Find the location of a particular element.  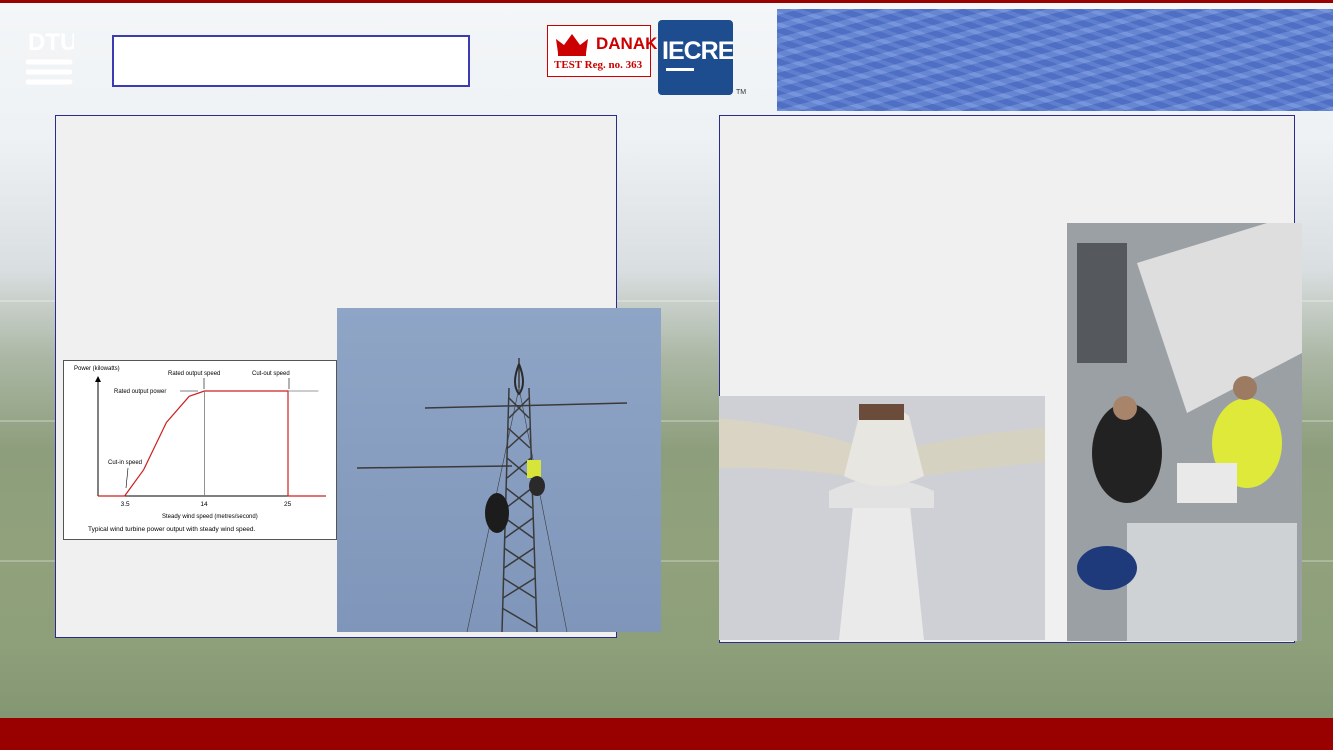

danak-name: DANAK is located at coordinates (627, 43).